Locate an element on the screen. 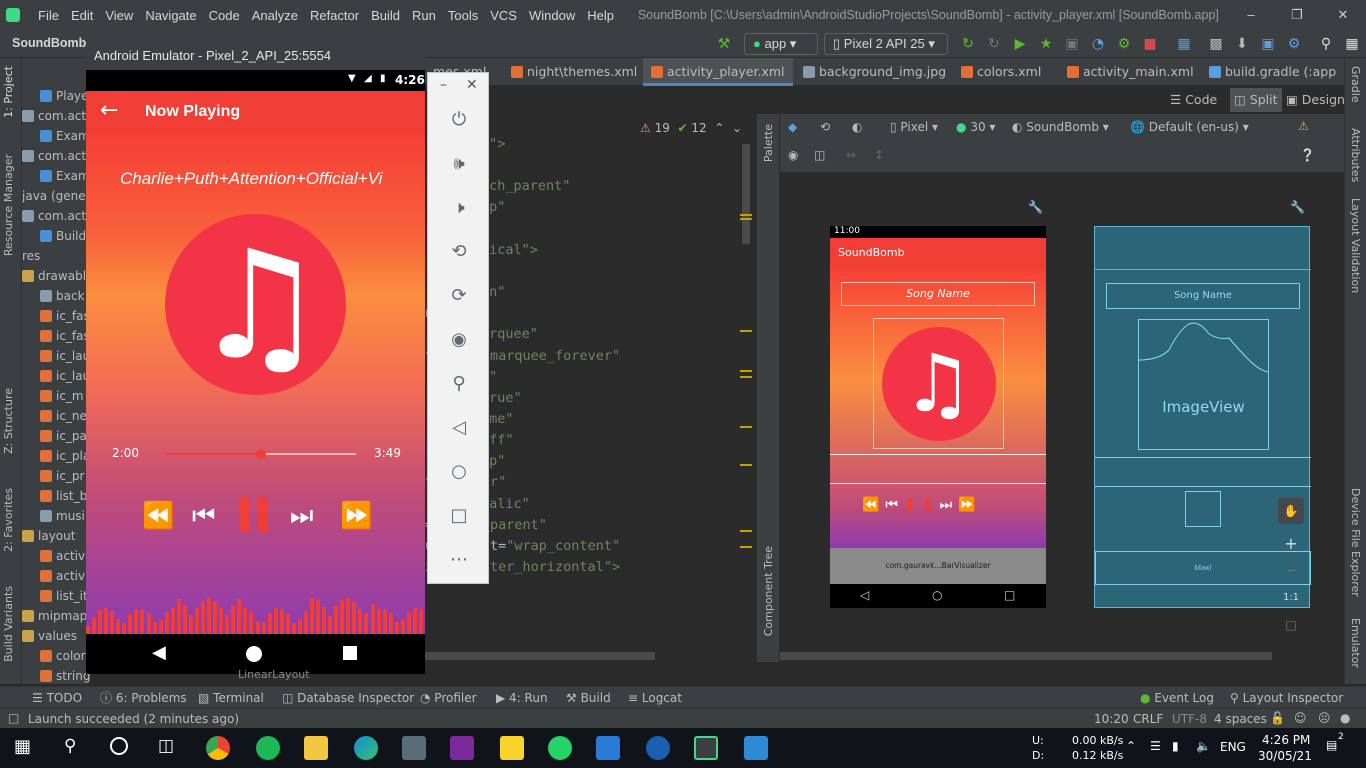 This screenshot has width=1366, height=768. store-icon is located at coordinates (608, 748).